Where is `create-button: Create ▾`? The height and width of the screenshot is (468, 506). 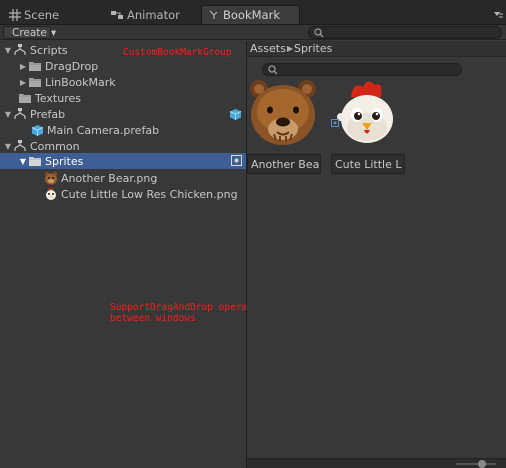
create-button: Create ▾ is located at coordinates (29, 32).